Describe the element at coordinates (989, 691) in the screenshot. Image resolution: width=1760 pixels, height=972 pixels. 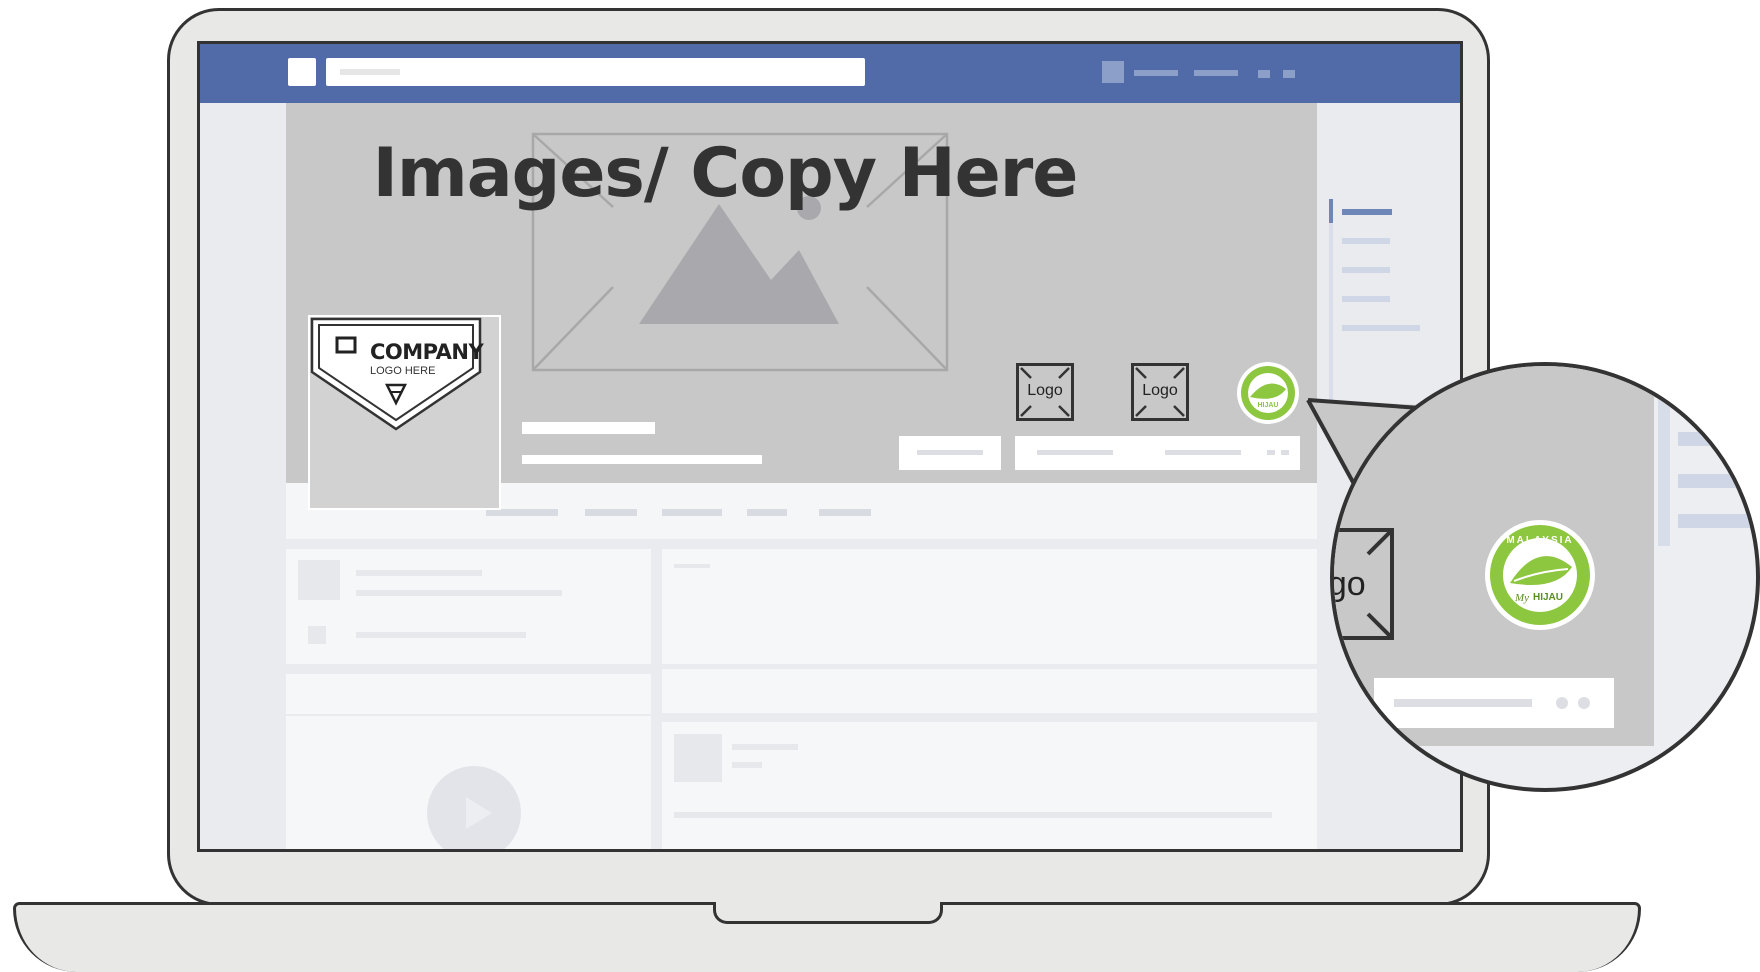
I see `composer-footer` at that location.